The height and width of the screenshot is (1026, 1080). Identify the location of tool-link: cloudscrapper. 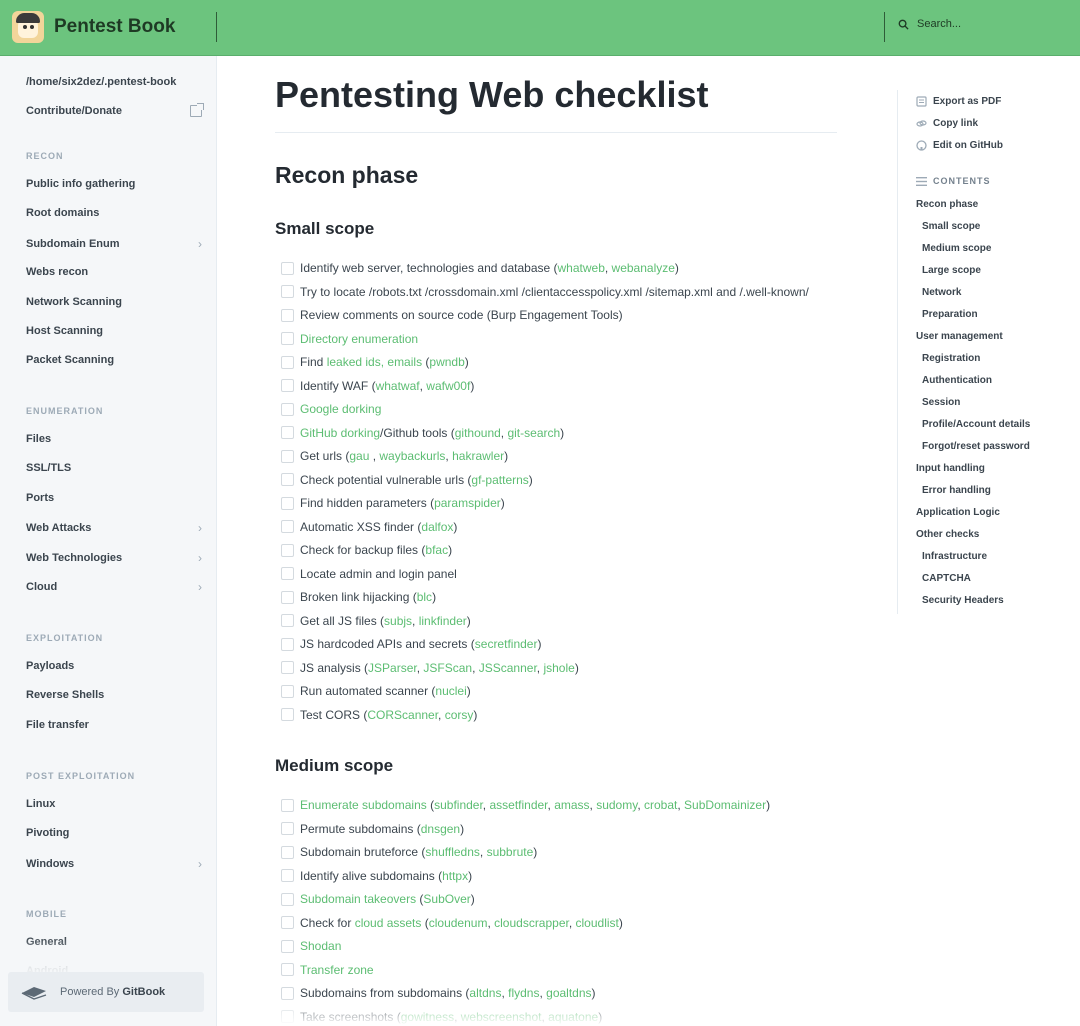
(531, 923).